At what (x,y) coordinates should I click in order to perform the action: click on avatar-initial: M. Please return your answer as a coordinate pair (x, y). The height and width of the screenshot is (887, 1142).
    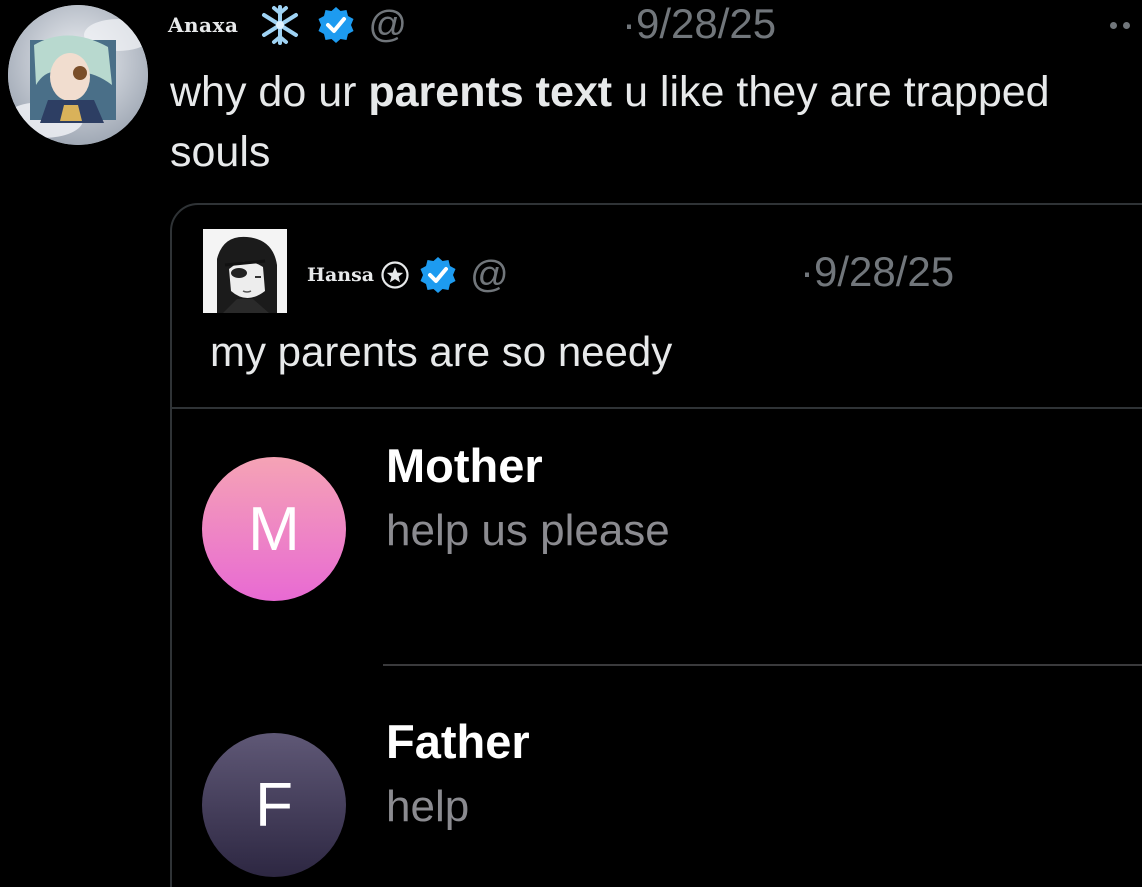
    Looking at the image, I should click on (274, 529).